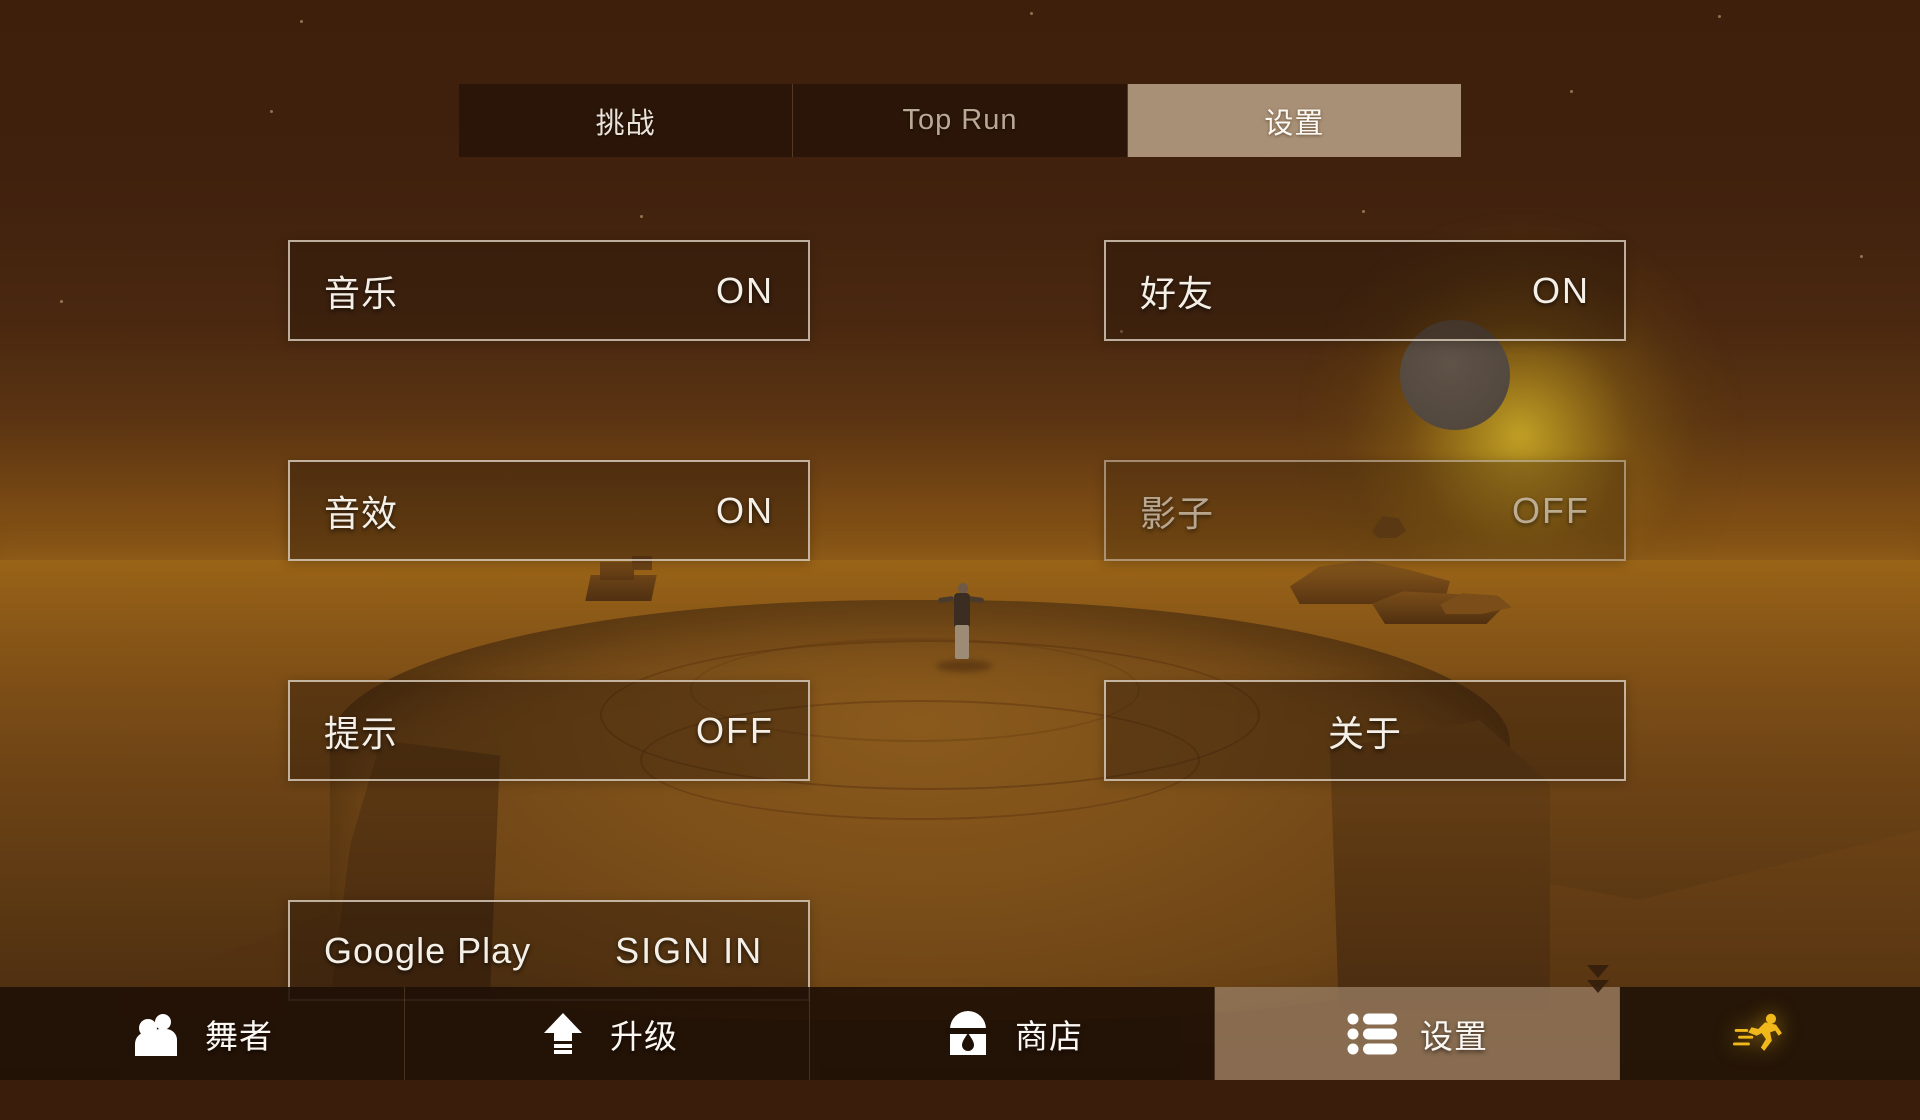 The height and width of the screenshot is (1120, 1920). I want to click on tab-challenge: 挑战, so click(626, 120).